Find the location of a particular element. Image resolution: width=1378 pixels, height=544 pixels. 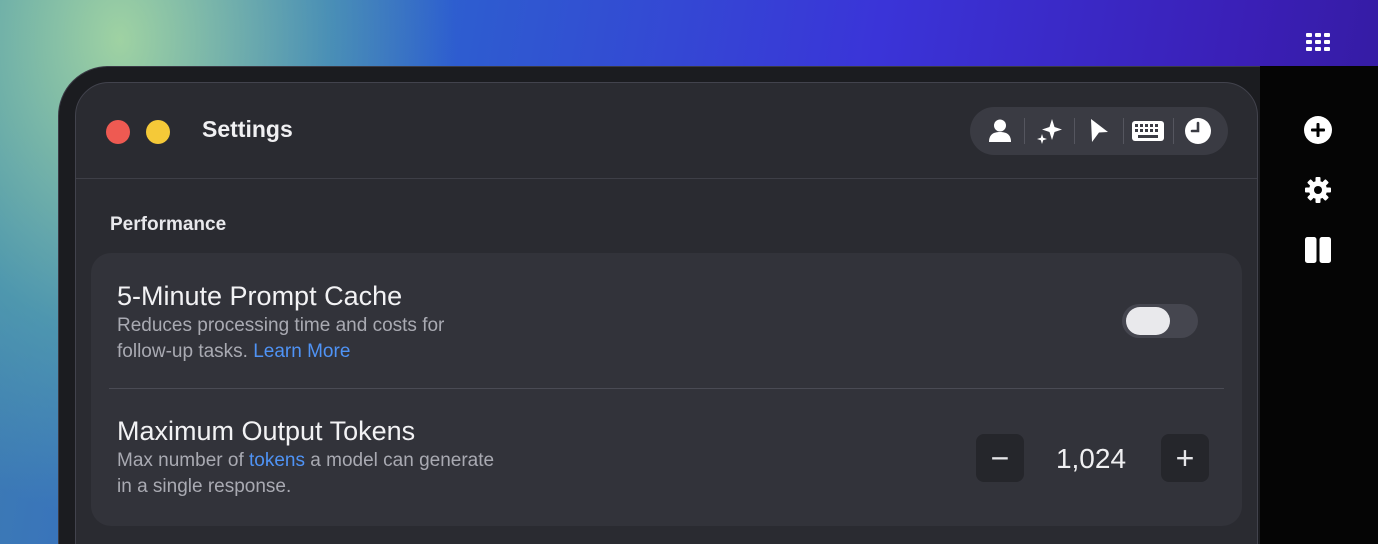

decrement-button: − is located at coordinates (1000, 458).